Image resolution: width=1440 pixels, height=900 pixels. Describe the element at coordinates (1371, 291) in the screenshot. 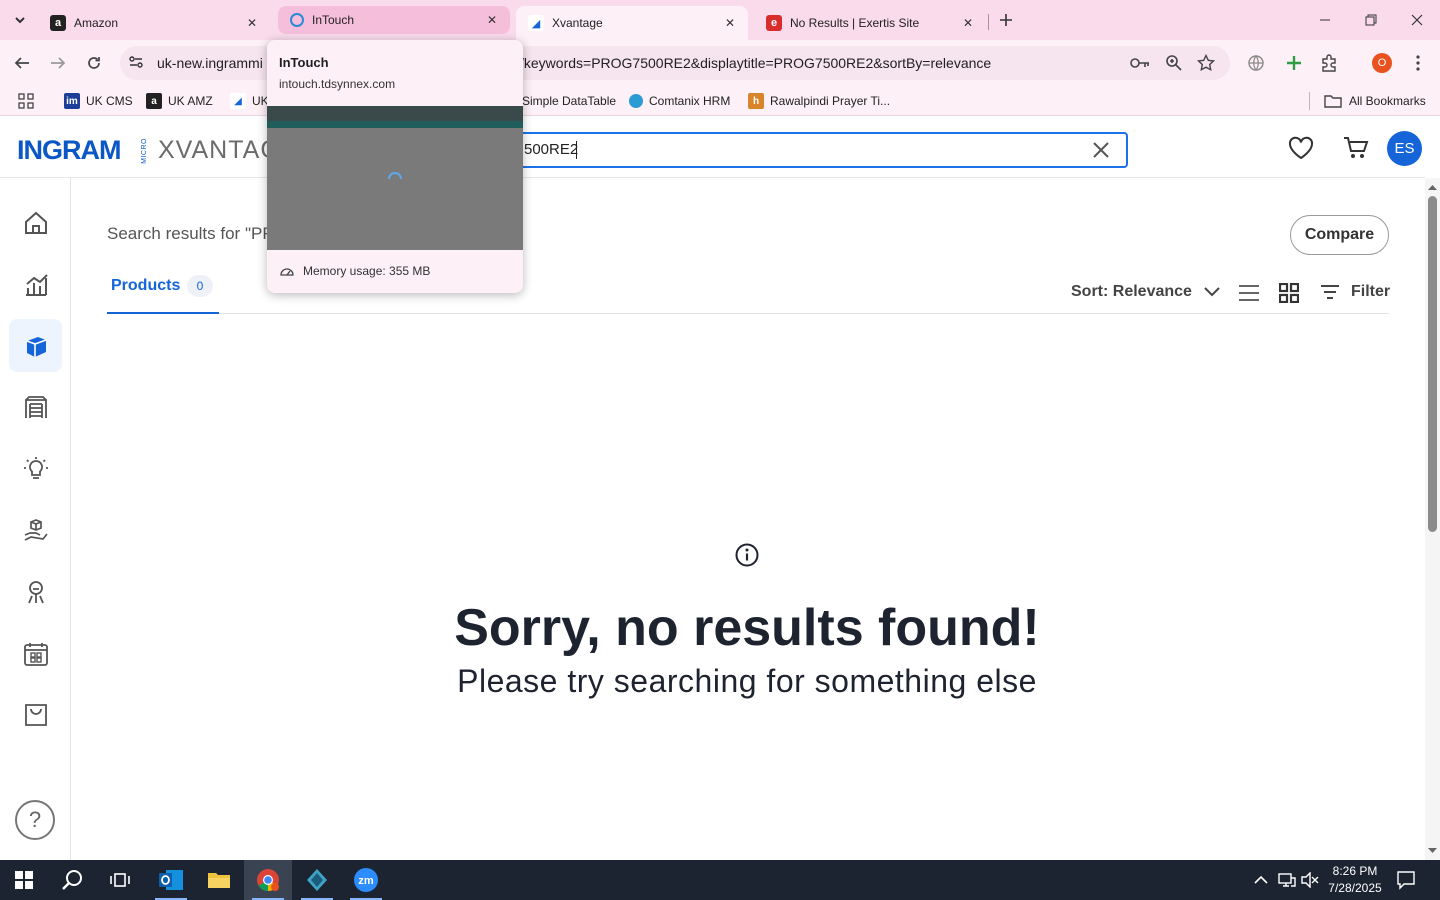

I see `filter-label: Filter` at that location.